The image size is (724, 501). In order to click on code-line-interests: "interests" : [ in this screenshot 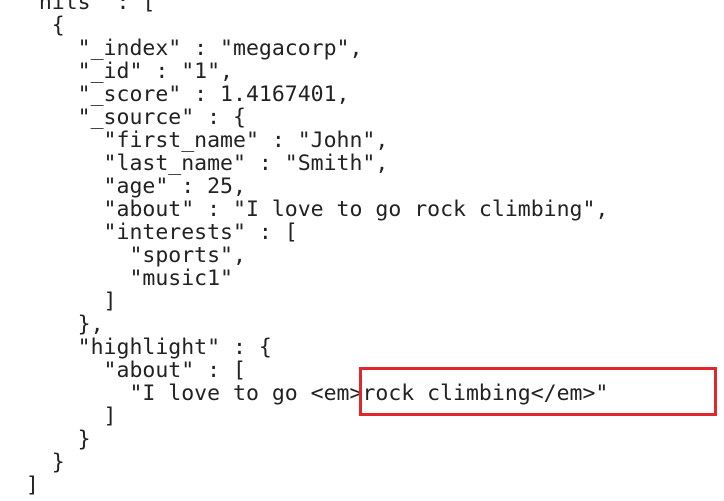, I will do `click(149, 232)`.